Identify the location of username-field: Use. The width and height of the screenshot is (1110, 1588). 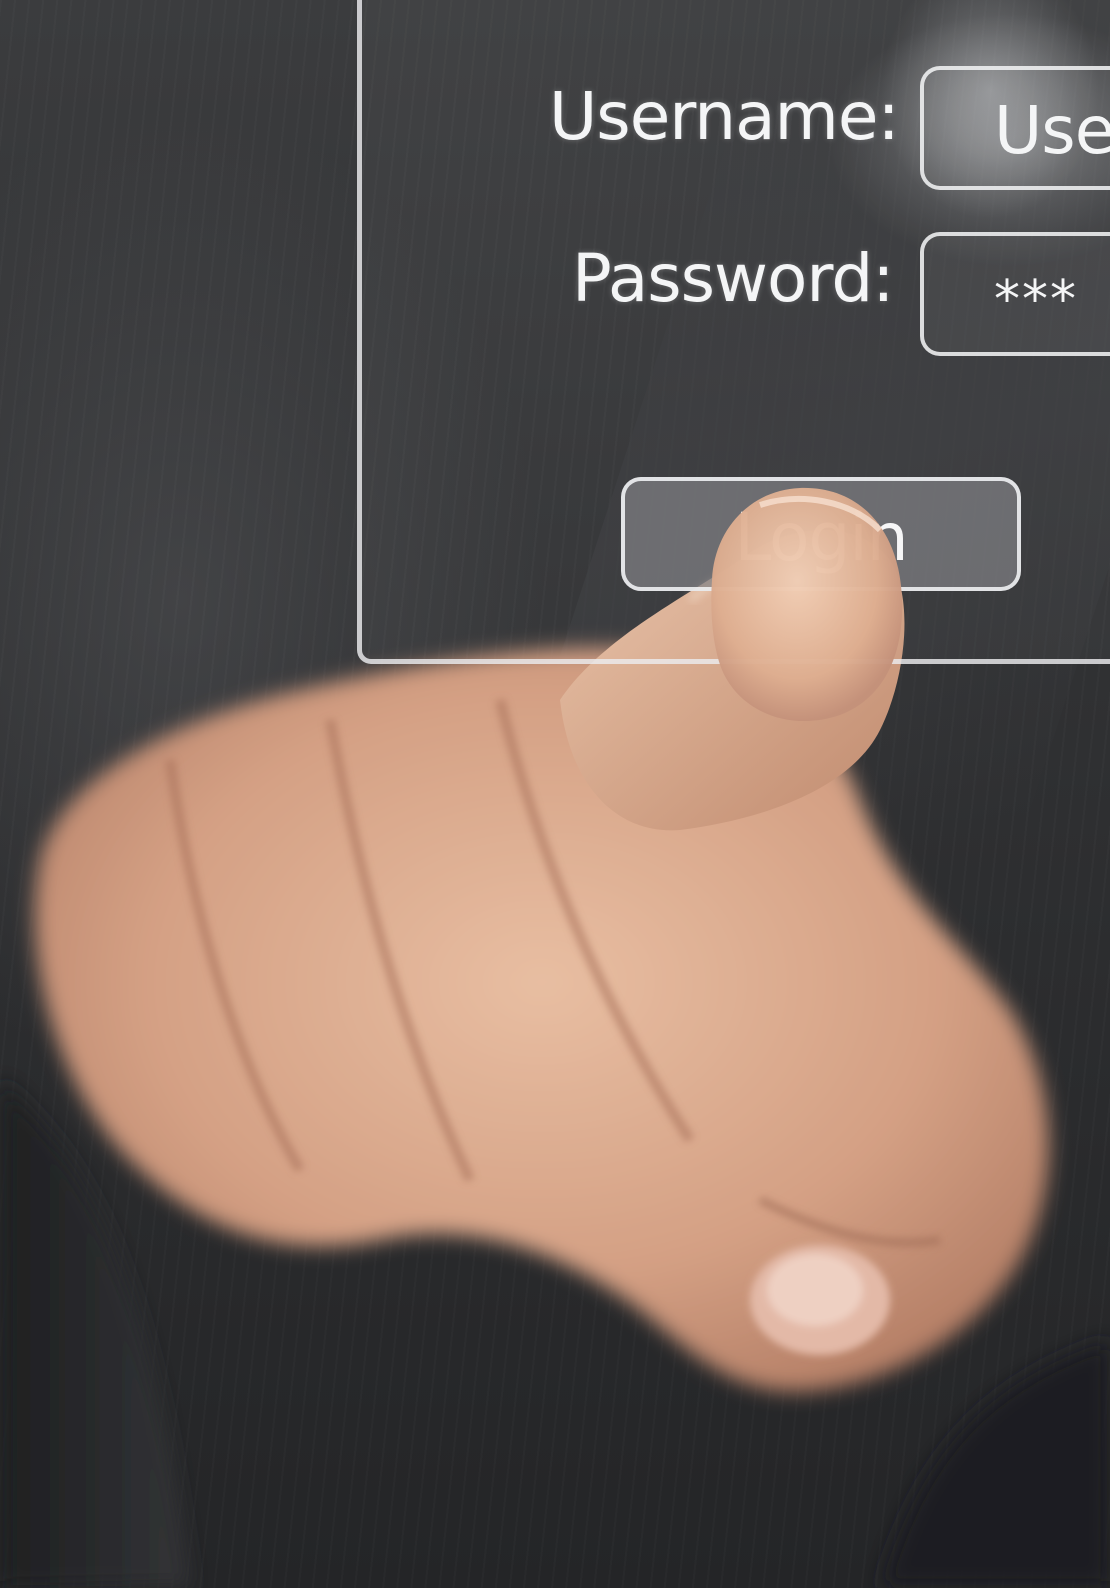
(1015, 128).